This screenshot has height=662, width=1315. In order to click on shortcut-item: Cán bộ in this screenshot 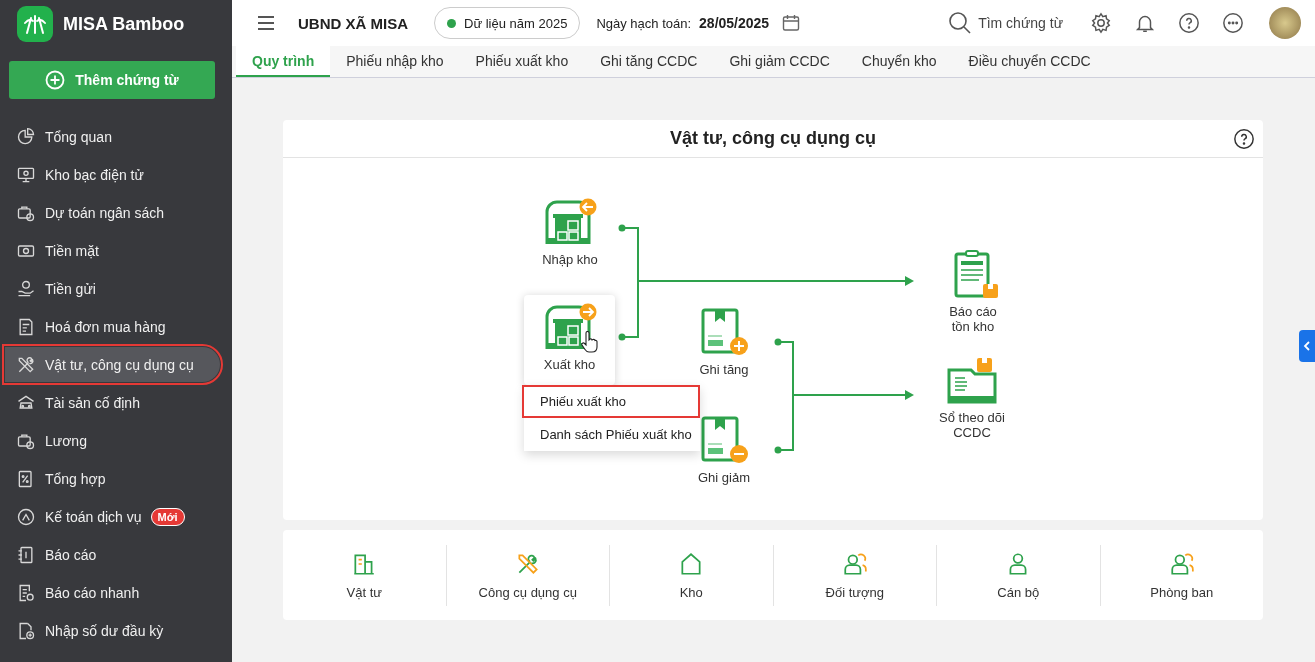, I will do `click(1019, 575)`.